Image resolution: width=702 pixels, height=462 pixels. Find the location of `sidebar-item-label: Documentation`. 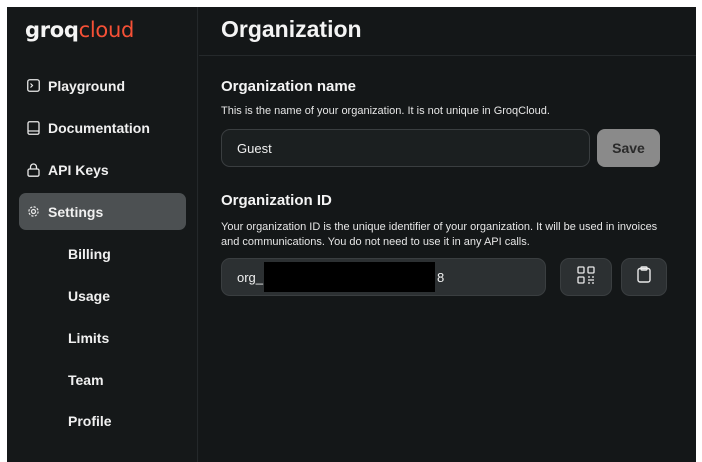

sidebar-item-label: Documentation is located at coordinates (99, 127).